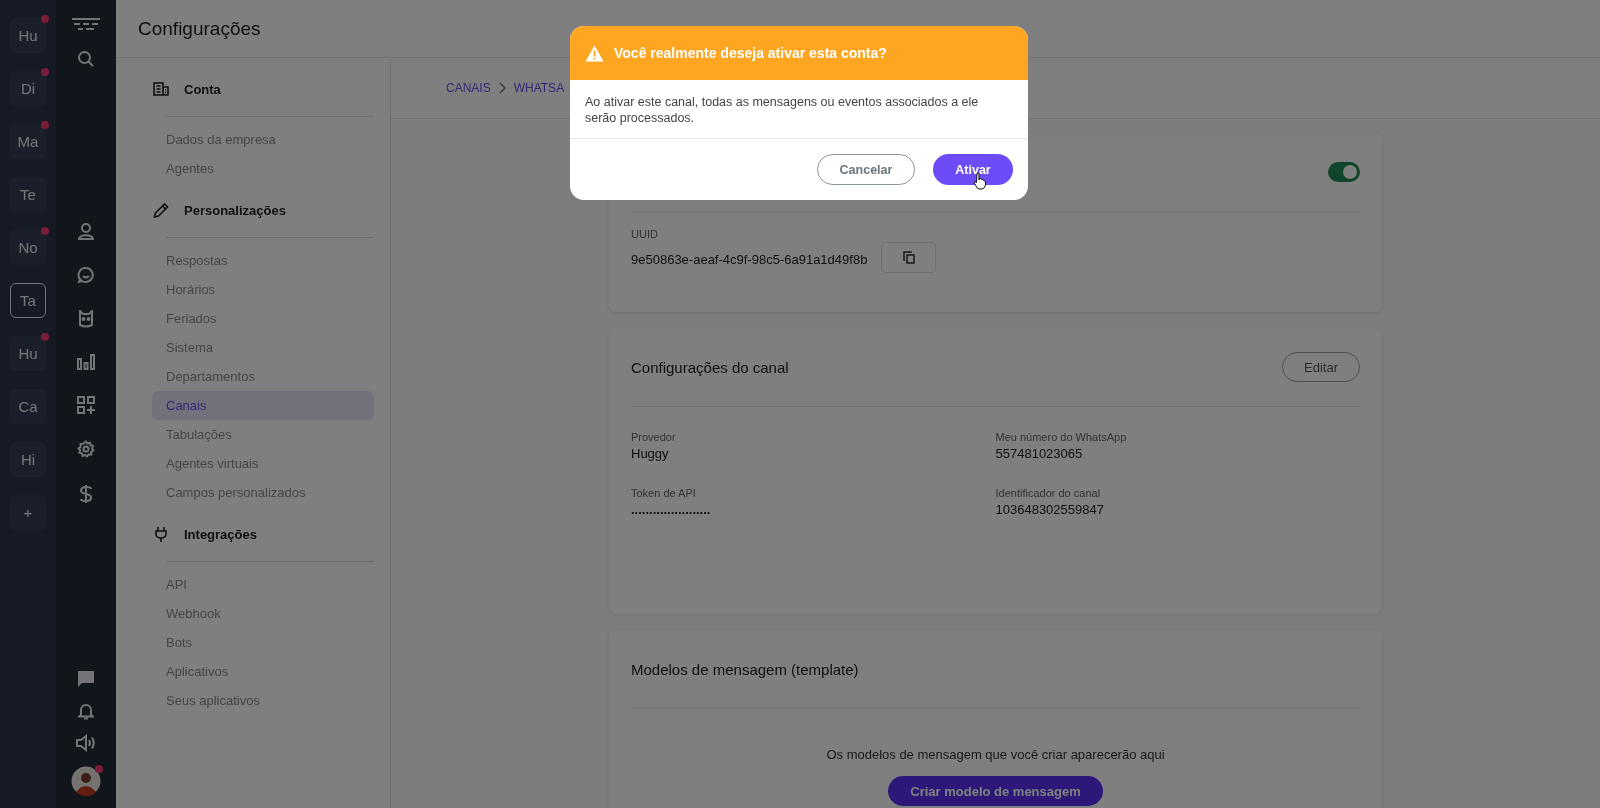 The height and width of the screenshot is (808, 1600). I want to click on workspace-button: No, so click(28, 247).